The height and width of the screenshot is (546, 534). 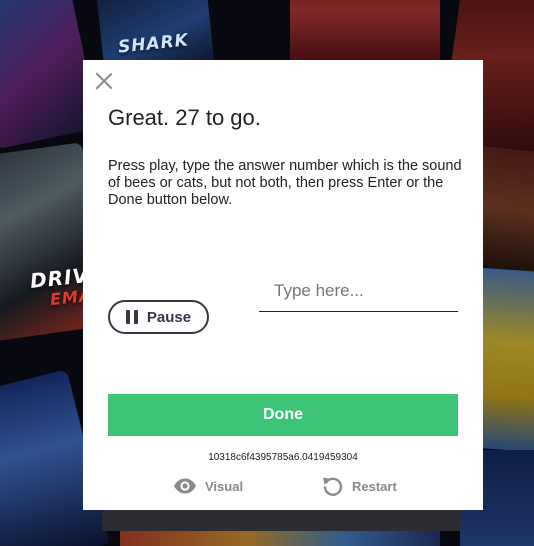 What do you see at coordinates (224, 486) in the screenshot?
I see `visual-label: Visual` at bounding box center [224, 486].